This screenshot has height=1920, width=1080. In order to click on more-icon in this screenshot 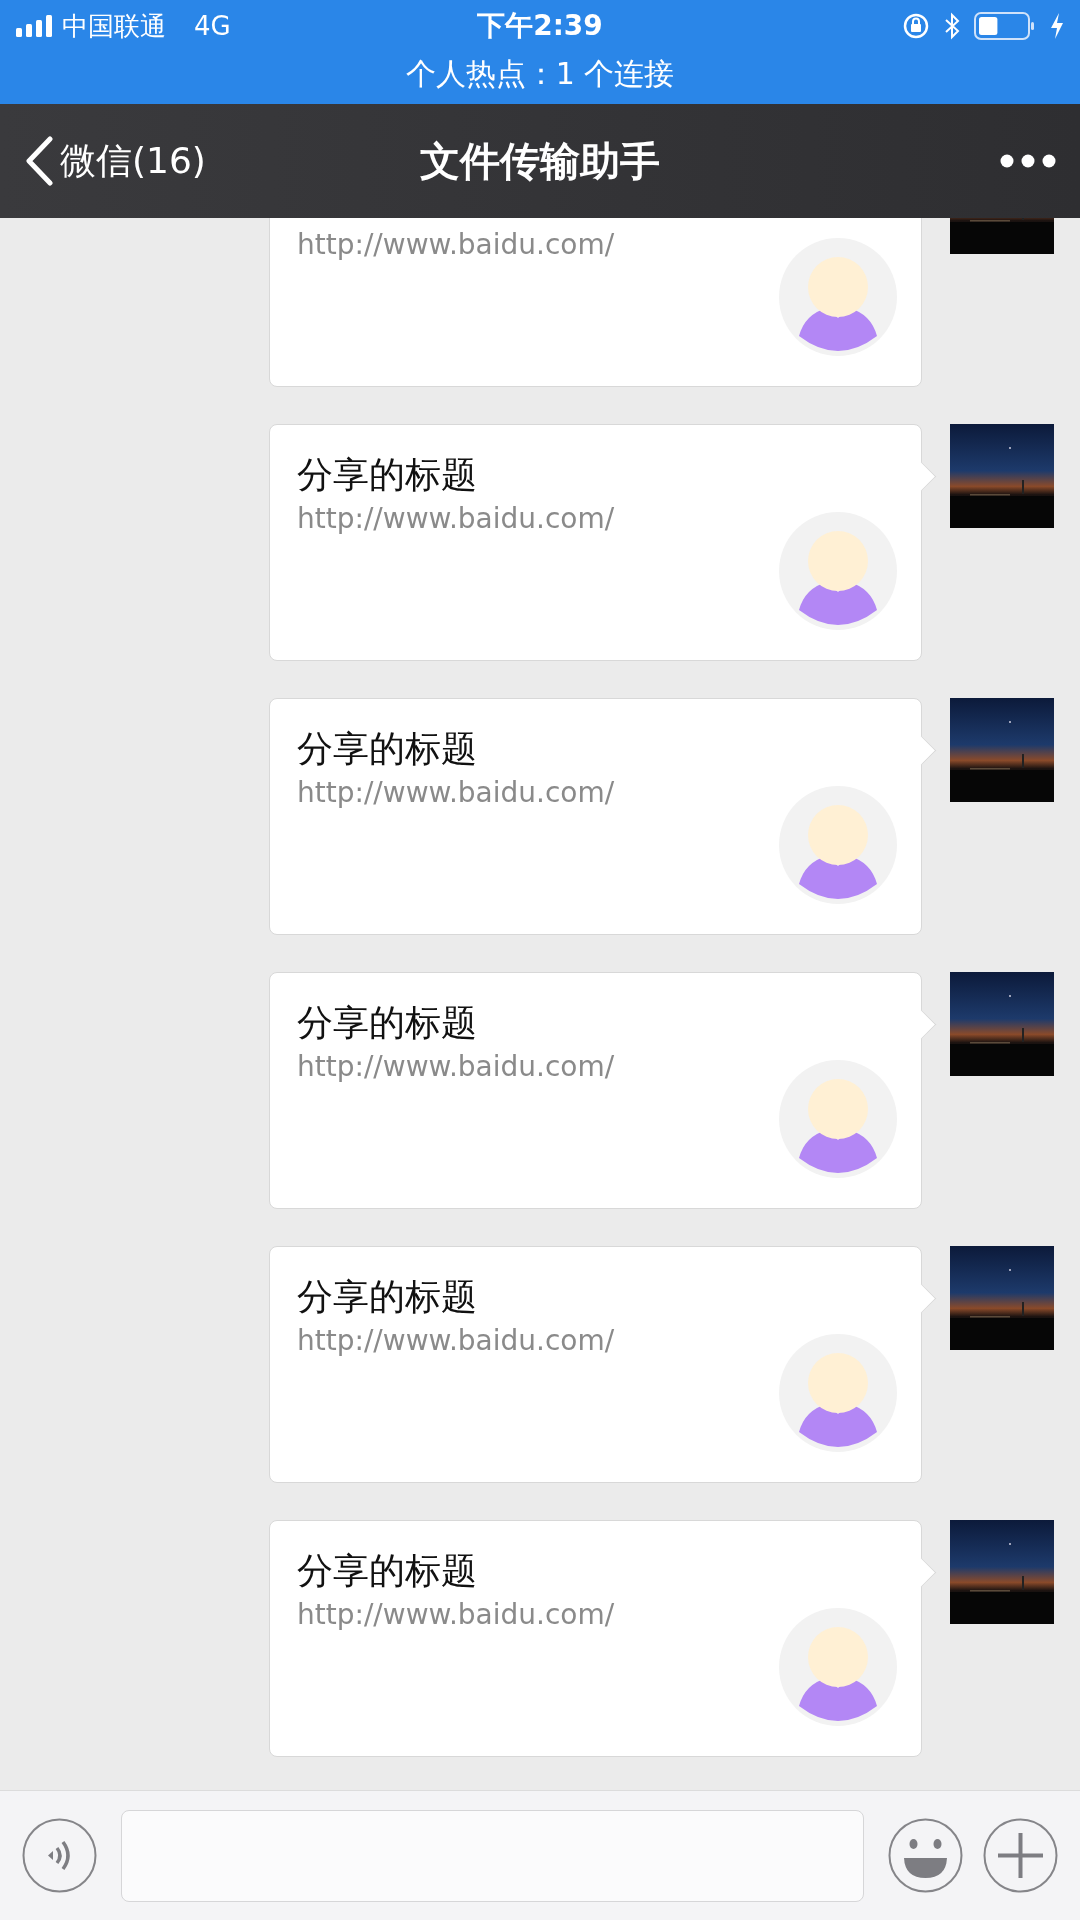, I will do `click(1028, 161)`.